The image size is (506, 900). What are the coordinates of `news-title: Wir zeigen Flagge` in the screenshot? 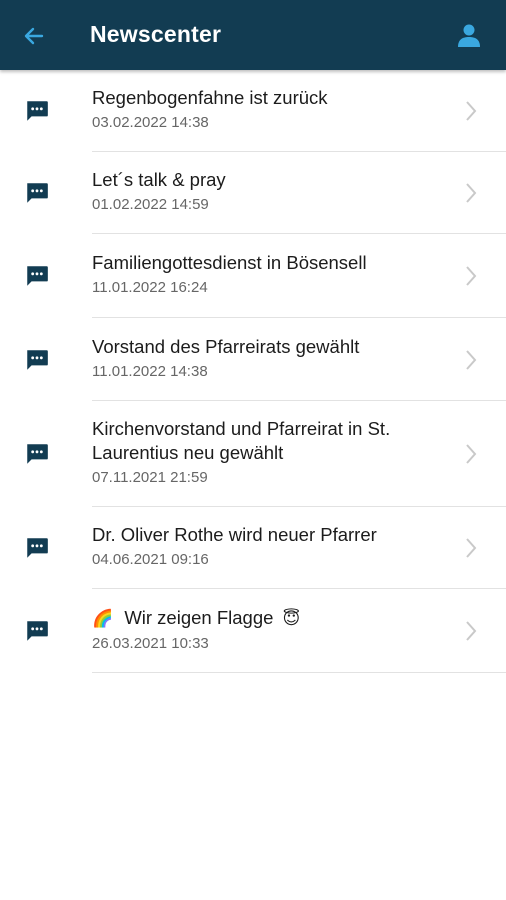 It's located at (199, 617).